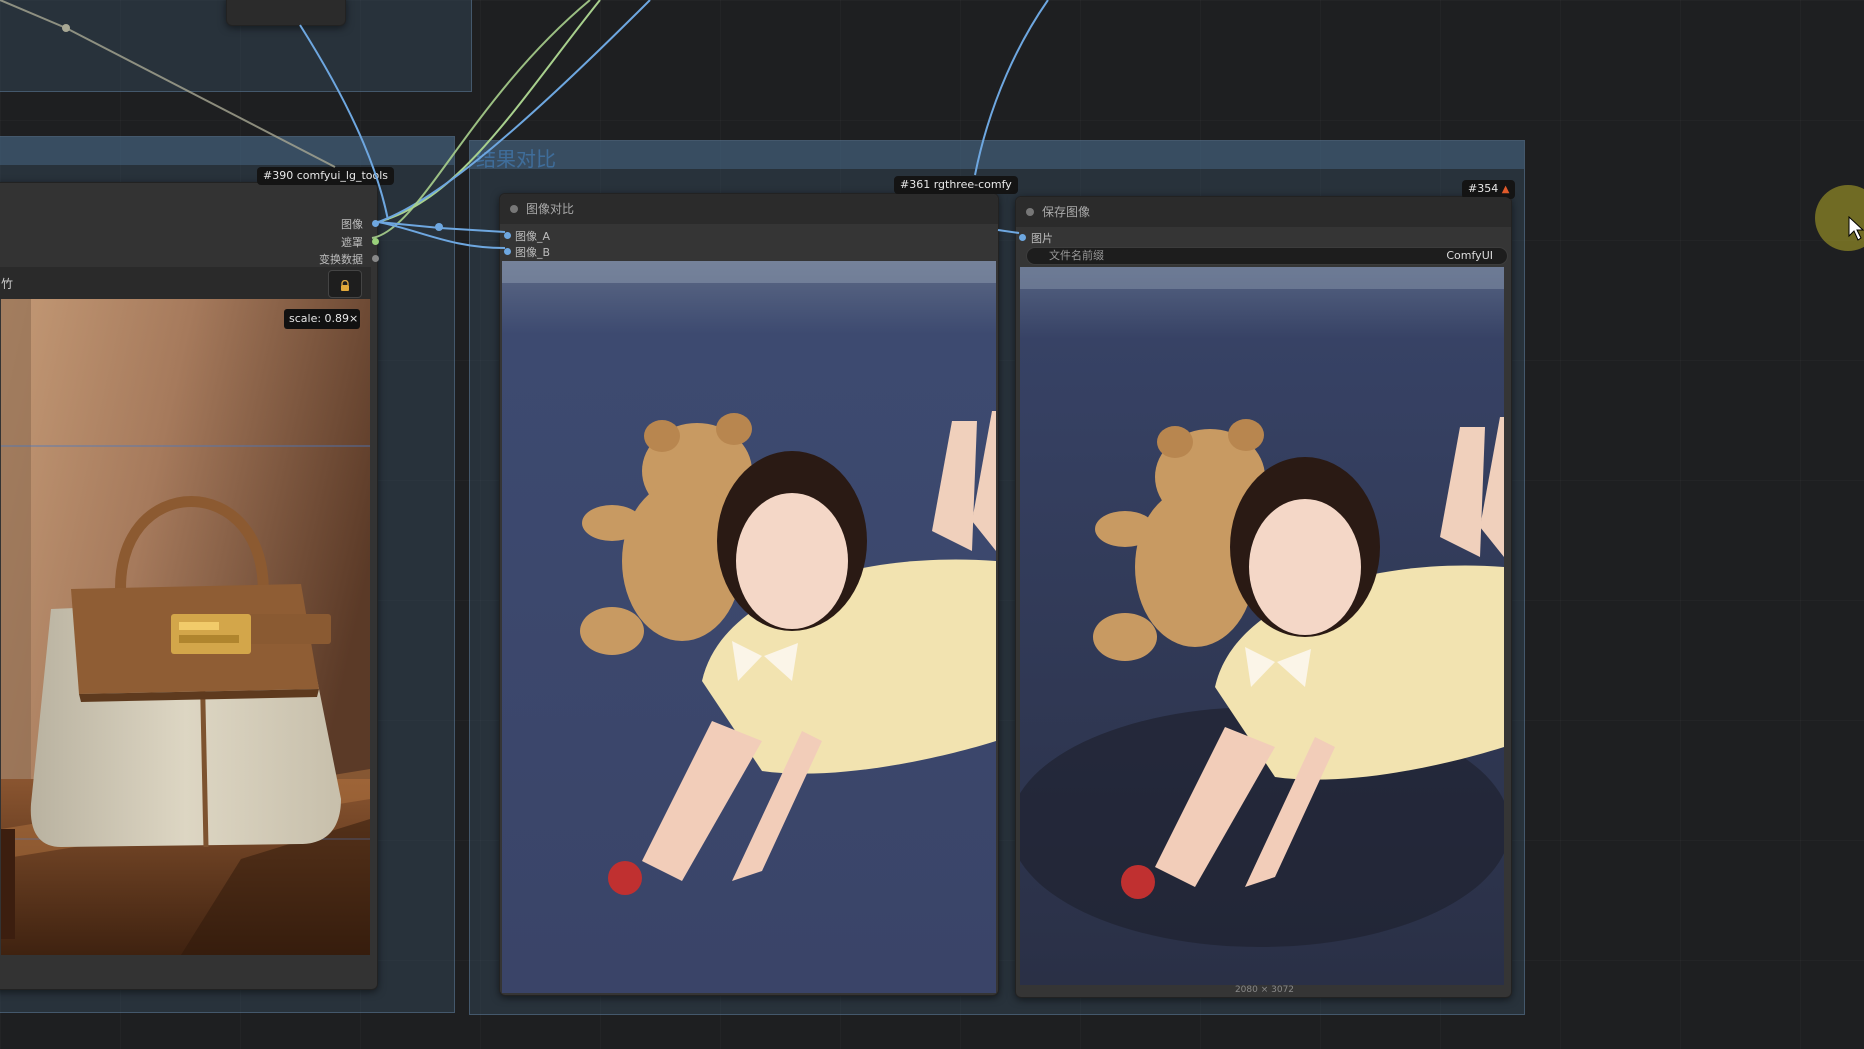  What do you see at coordinates (1505, 189) in the screenshot?
I see `fox-icon: ▲` at bounding box center [1505, 189].